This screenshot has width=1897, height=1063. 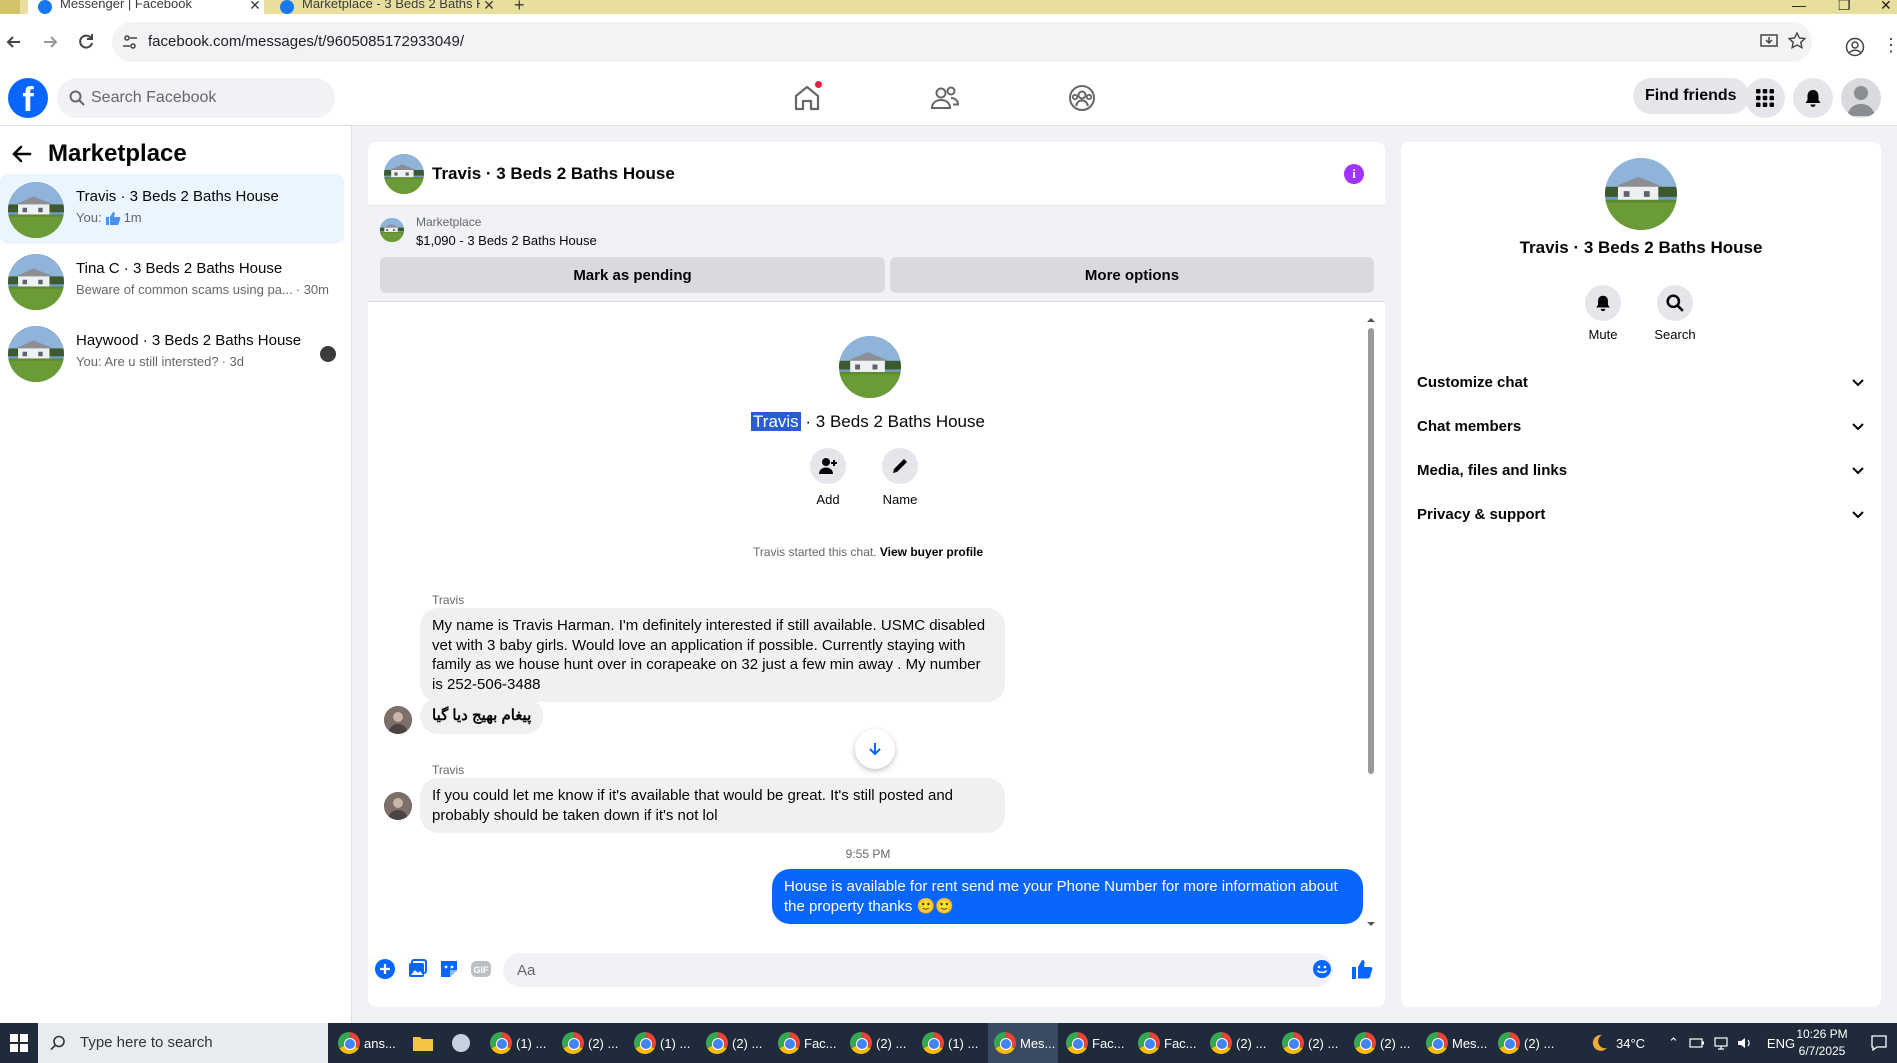 What do you see at coordinates (417, 969) in the screenshot?
I see `photo-icon` at bounding box center [417, 969].